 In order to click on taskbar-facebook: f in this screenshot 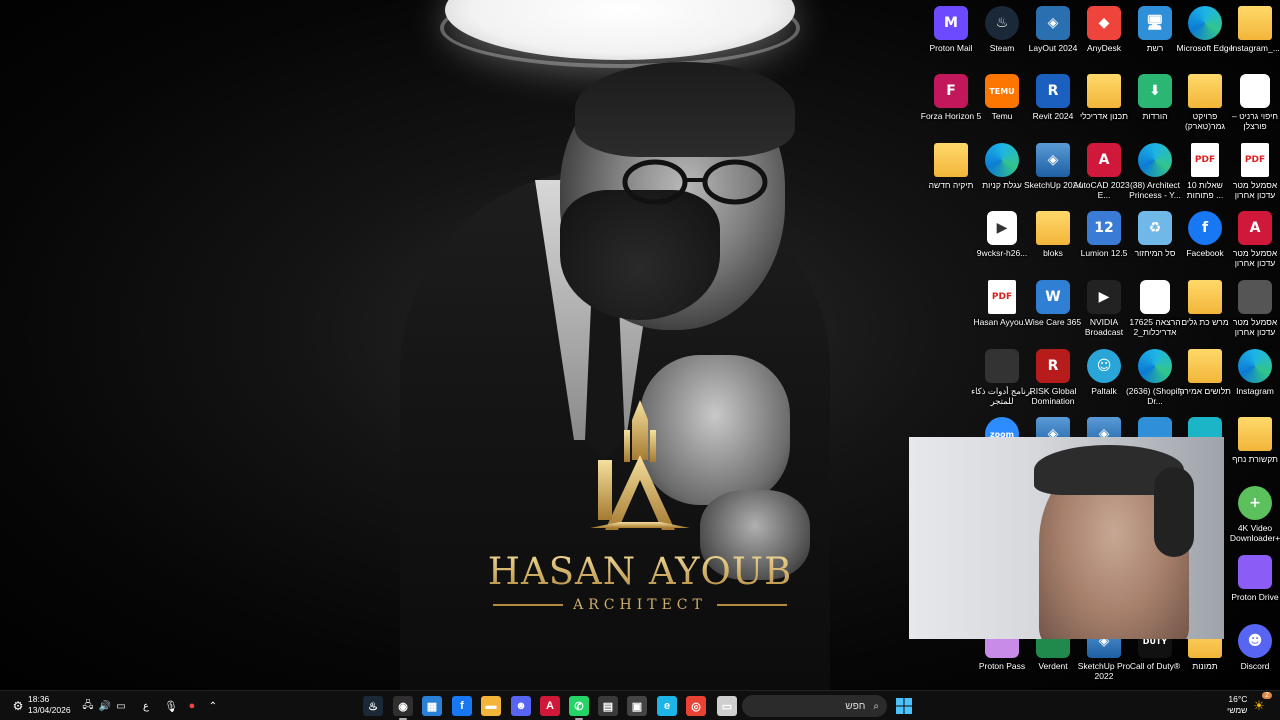, I will do `click(462, 706)`.